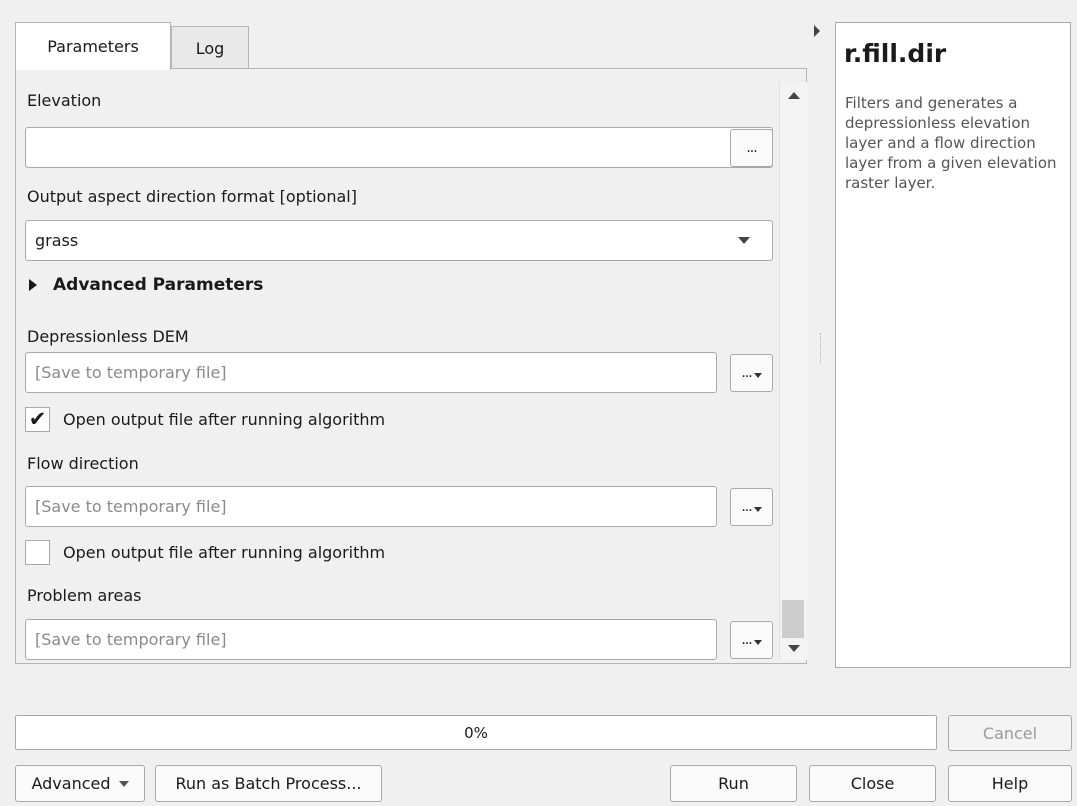 Image resolution: width=1077 pixels, height=806 pixels. Describe the element at coordinates (71, 783) in the screenshot. I see `advanced-label: Advanced` at that location.